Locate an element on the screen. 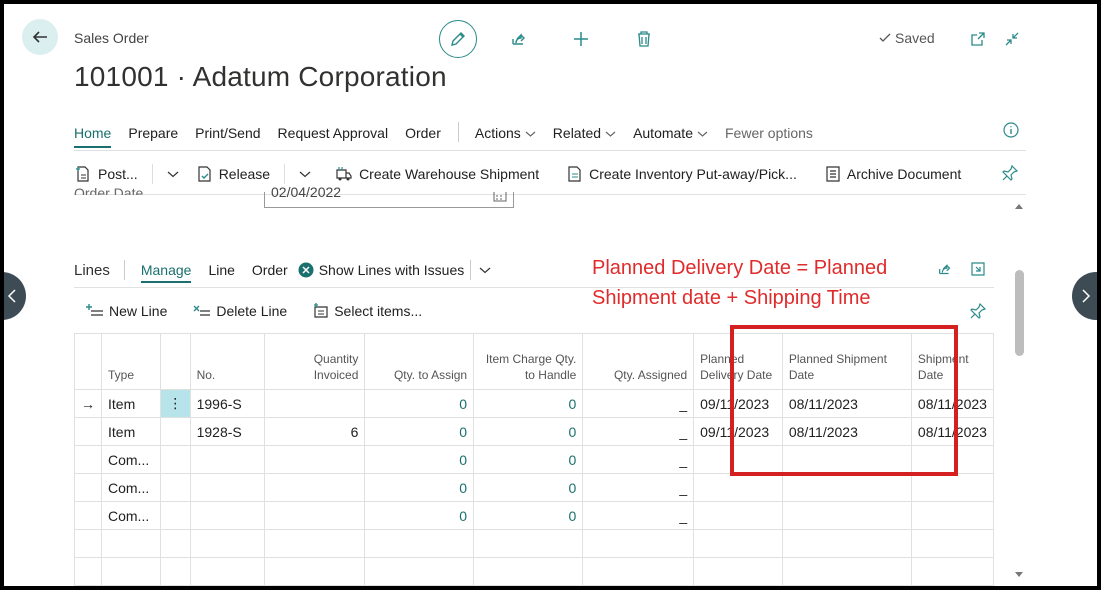 The height and width of the screenshot is (590, 1101). col-no: No. is located at coordinates (227, 361).